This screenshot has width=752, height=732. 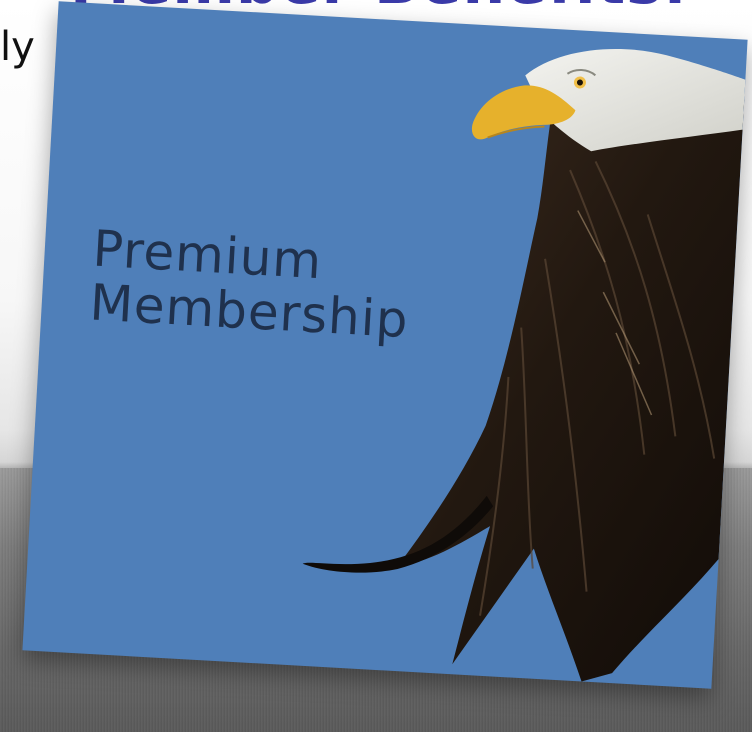 What do you see at coordinates (250, 285) in the screenshot?
I see `premium-membership-label: Premium Membership` at bounding box center [250, 285].